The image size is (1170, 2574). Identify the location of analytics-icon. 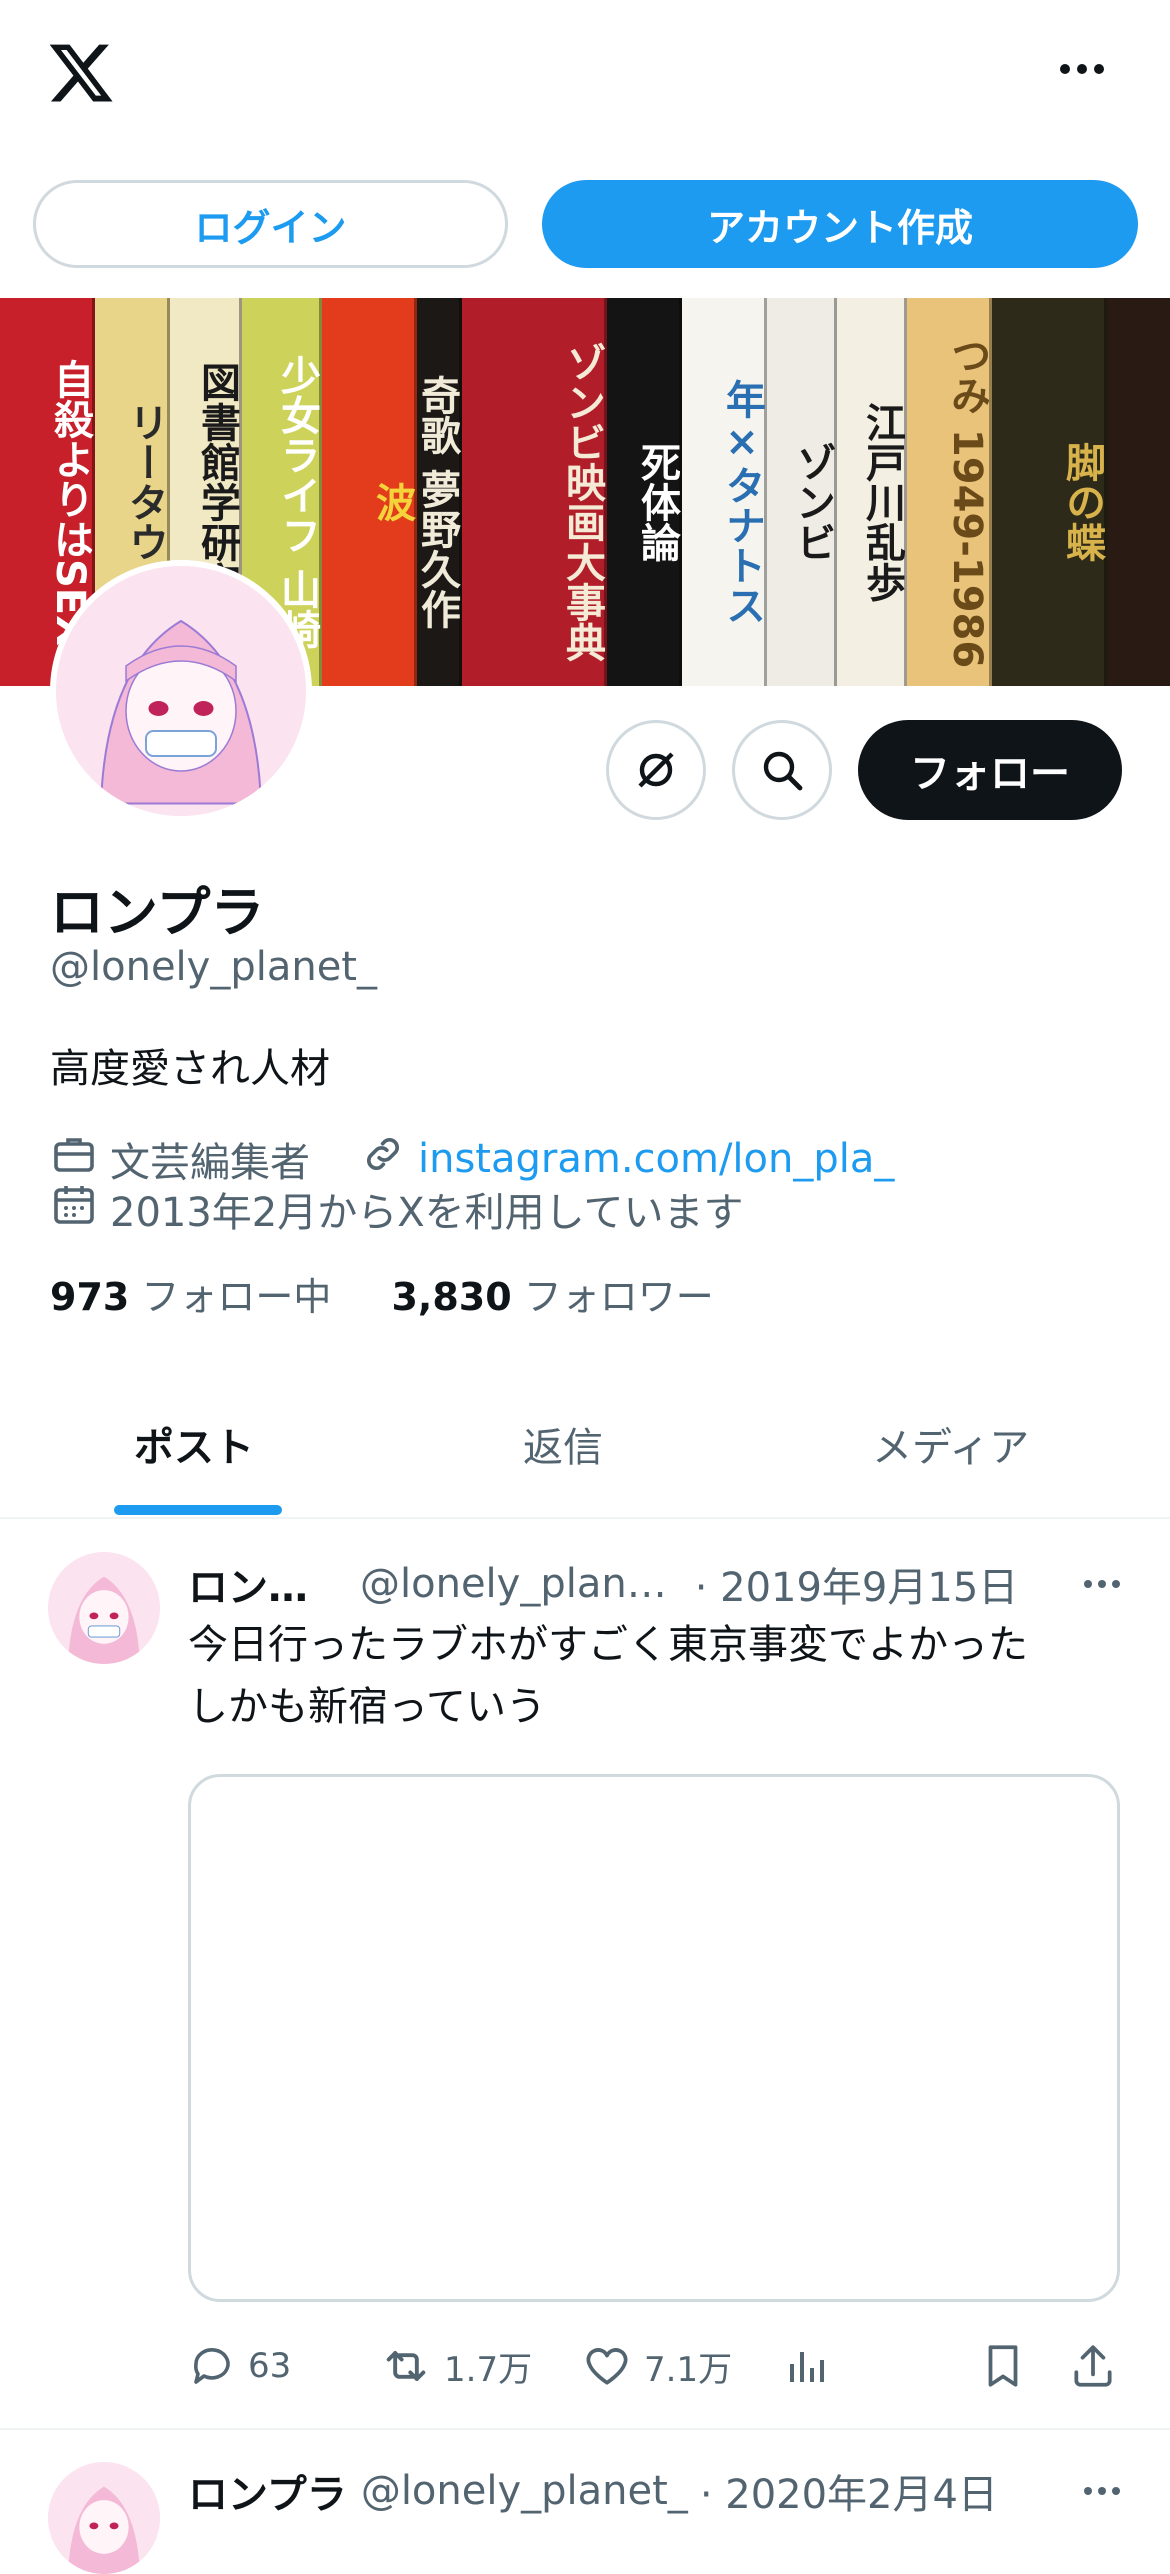
(806, 2366).